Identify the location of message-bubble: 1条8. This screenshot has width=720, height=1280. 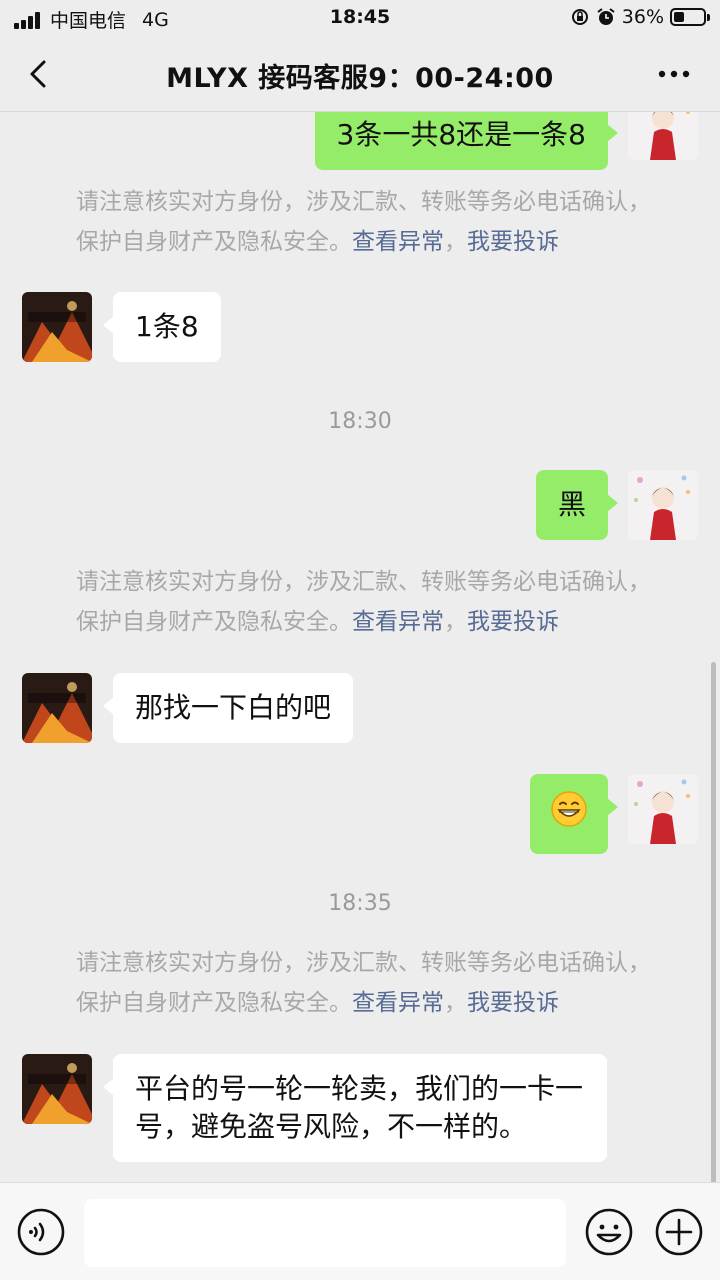
(162, 327).